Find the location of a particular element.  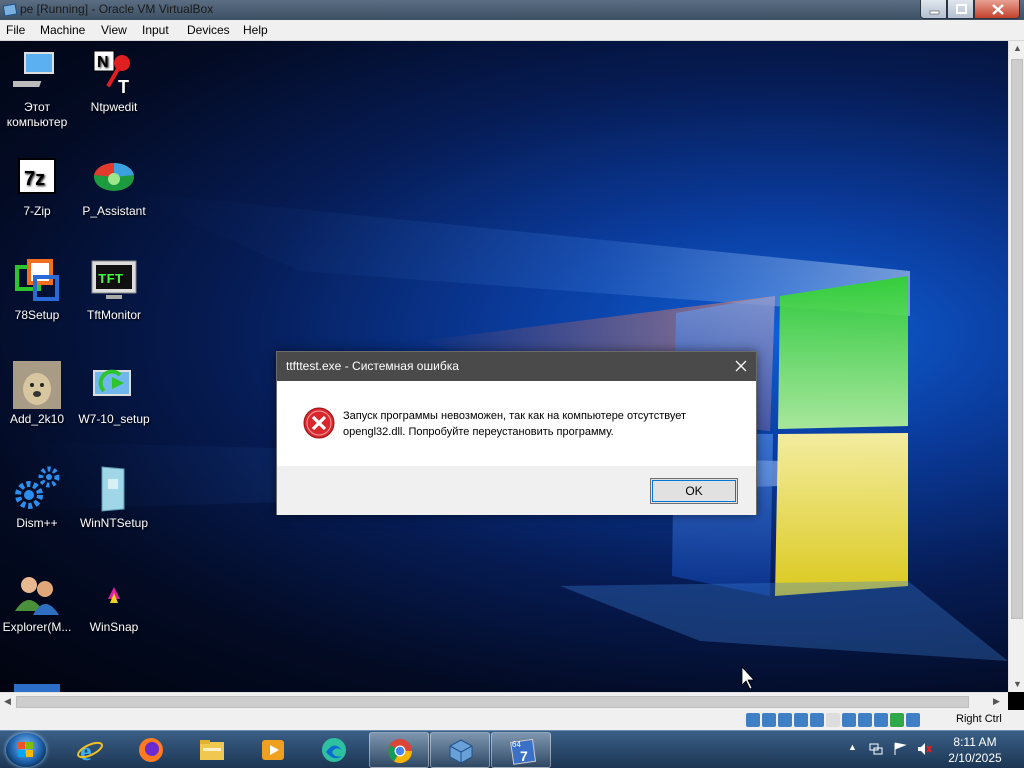

network-icon is located at coordinates (801, 719).